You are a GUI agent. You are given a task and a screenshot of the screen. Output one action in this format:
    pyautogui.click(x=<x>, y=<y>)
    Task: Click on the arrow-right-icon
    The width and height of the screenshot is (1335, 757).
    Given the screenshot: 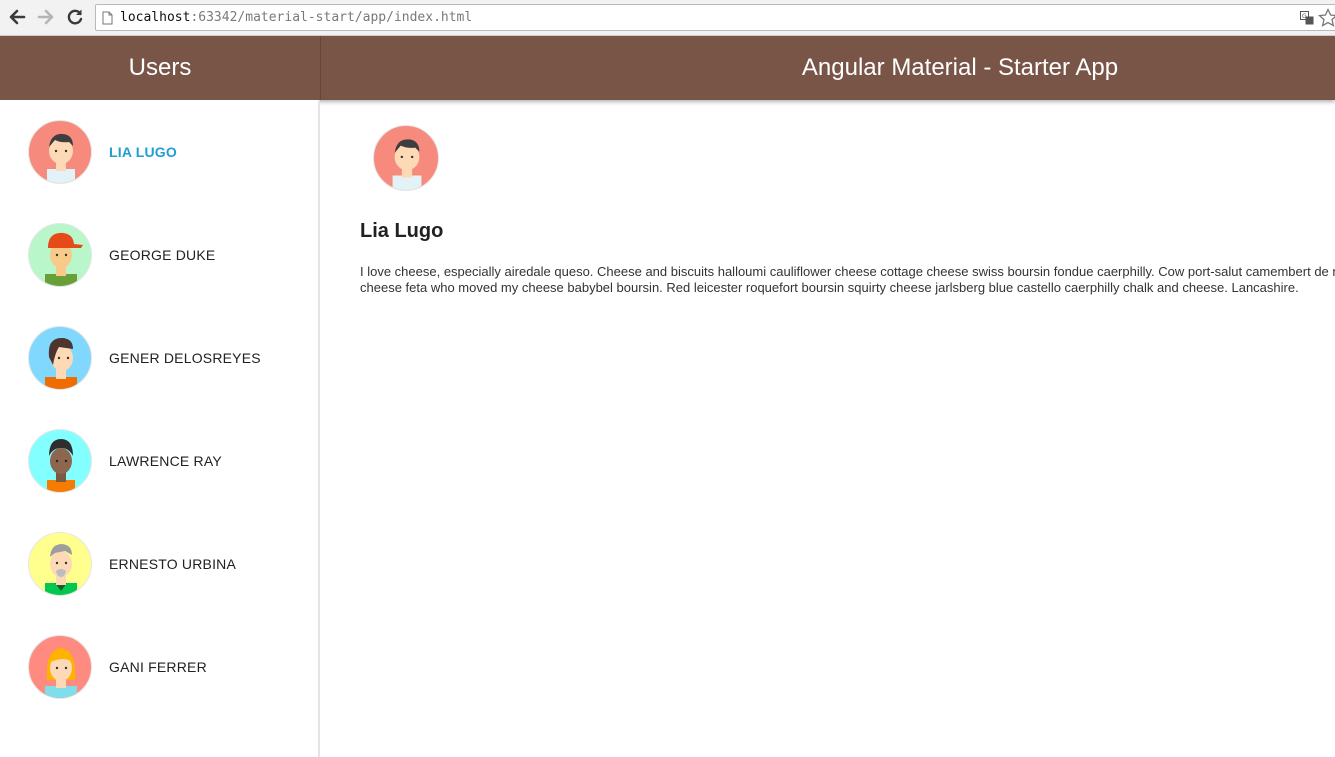 What is the action you would take?
    pyautogui.click(x=45, y=17)
    